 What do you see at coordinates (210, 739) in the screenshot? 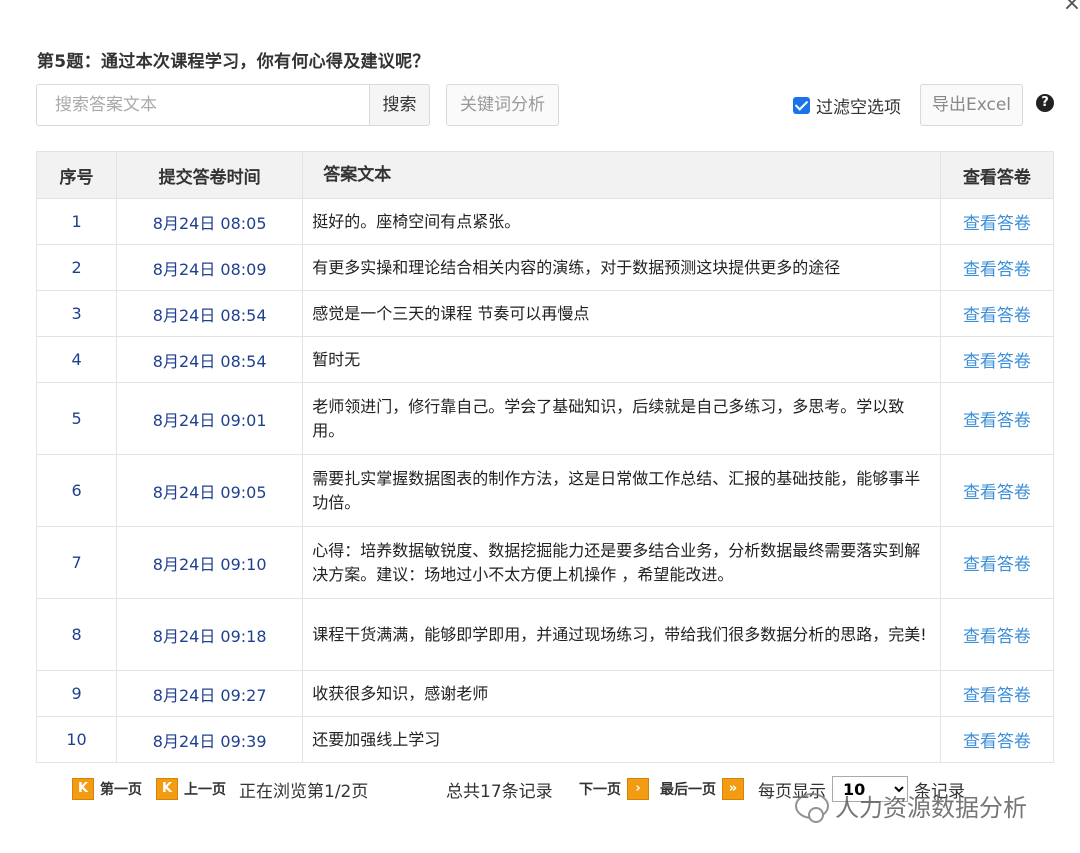
I see `row-time: 8月24日 09:39` at bounding box center [210, 739].